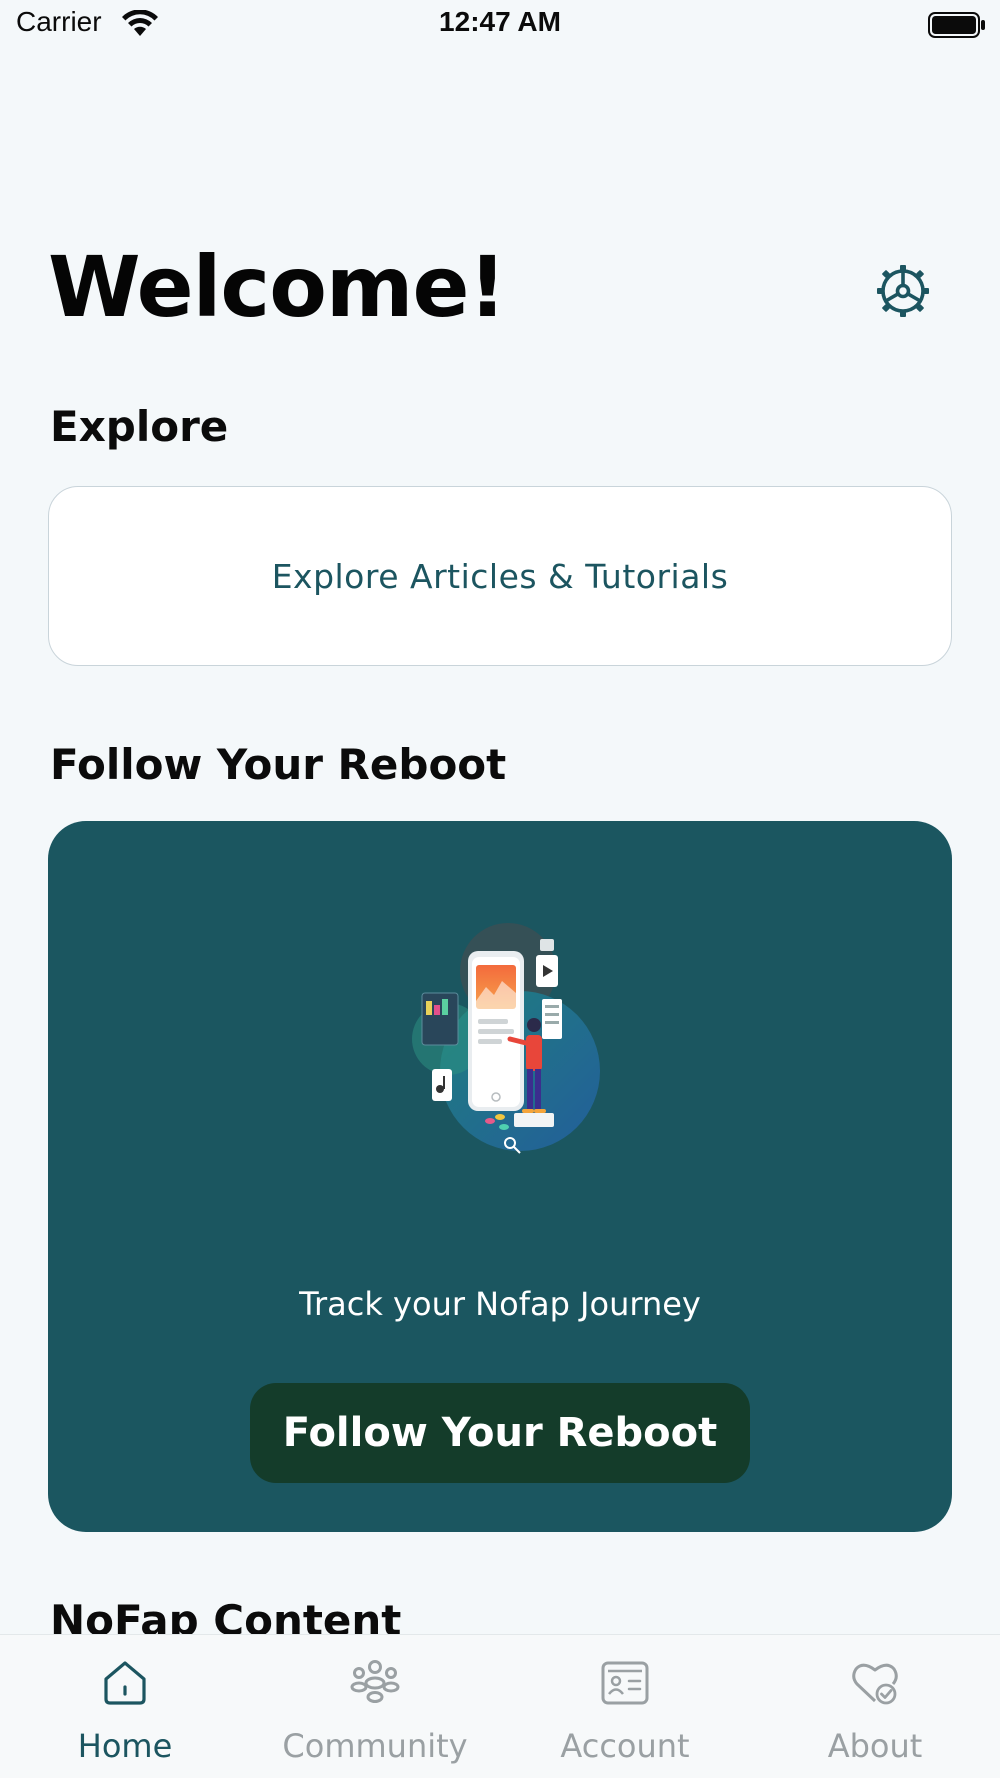 Image resolution: width=1000 pixels, height=1778 pixels. Describe the element at coordinates (278, 764) in the screenshot. I see `reboot-heading: Follow Your Reboot` at that location.